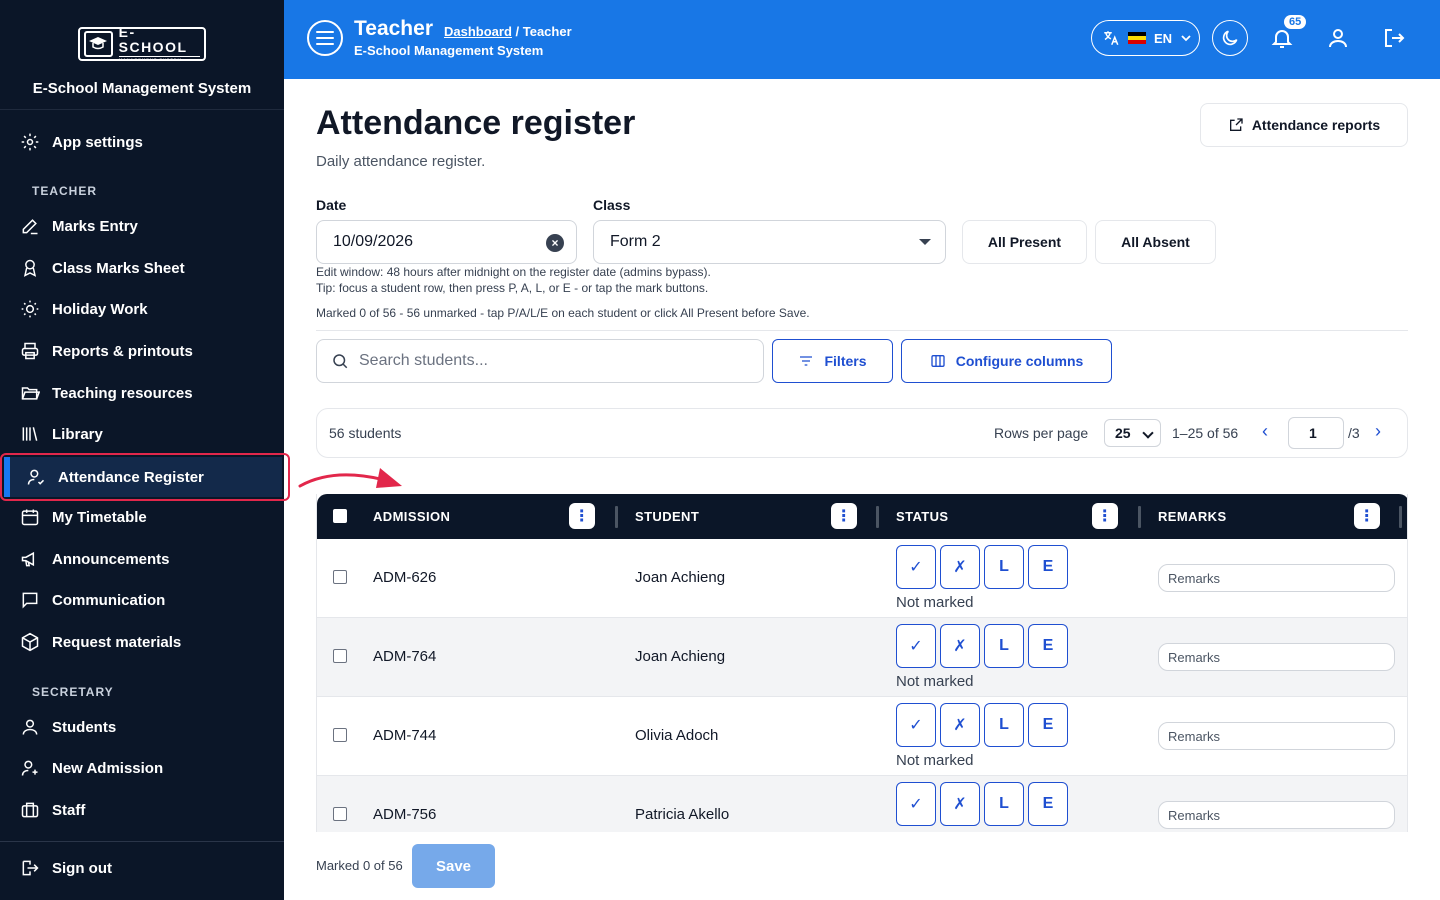  Describe the element at coordinates (555, 243) in the screenshot. I see `clear-icon: ×` at that location.